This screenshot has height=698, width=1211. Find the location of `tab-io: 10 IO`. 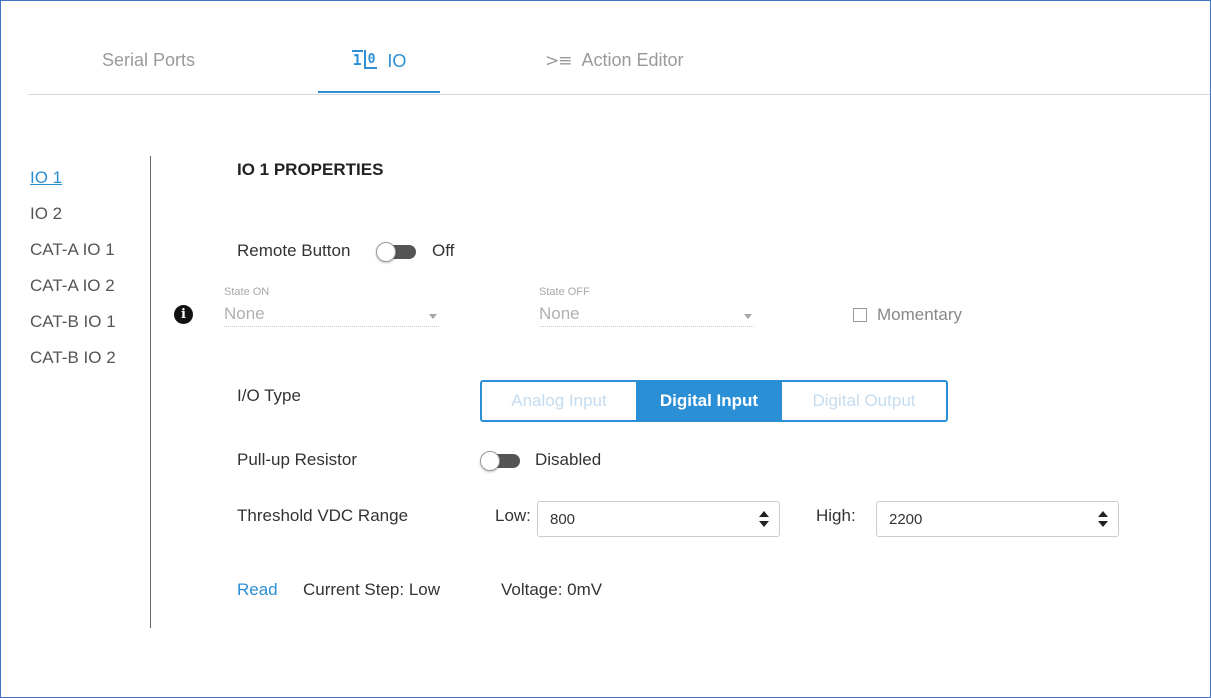

tab-io: 10 IO is located at coordinates (379, 71).